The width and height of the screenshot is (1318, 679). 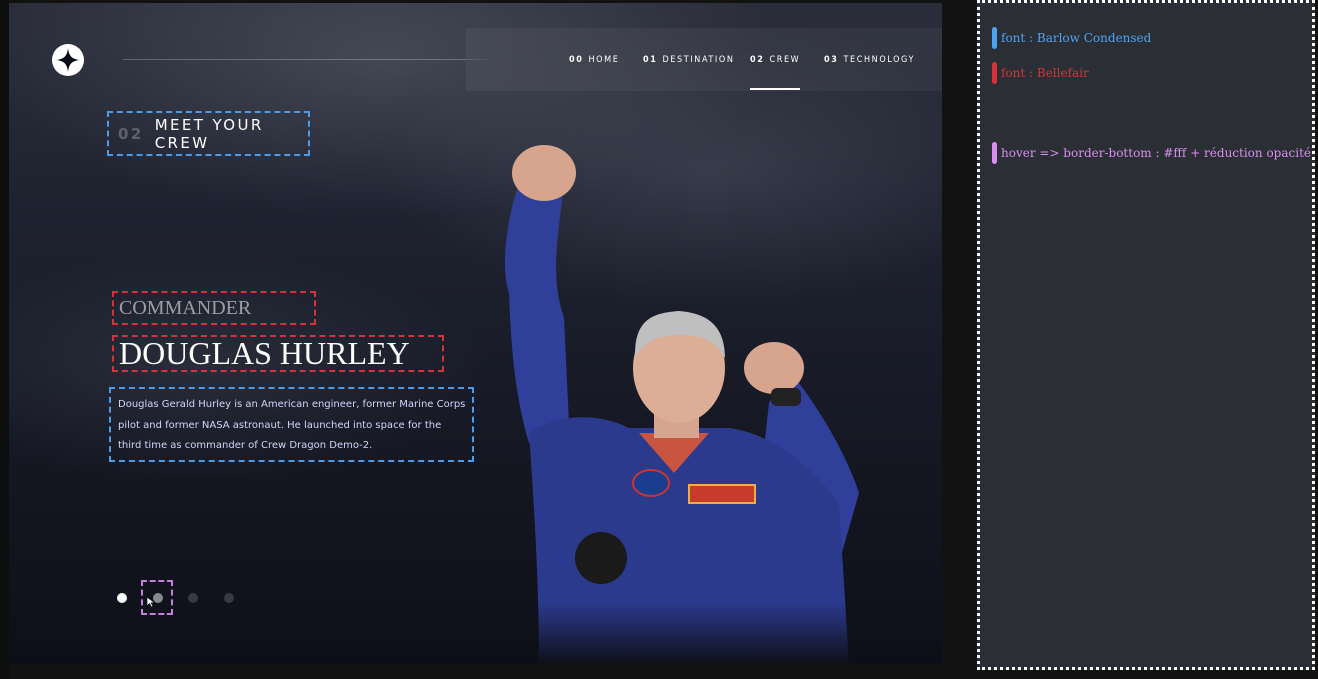 I want to click on mouse-cursor-icon, so click(x=151, y=602).